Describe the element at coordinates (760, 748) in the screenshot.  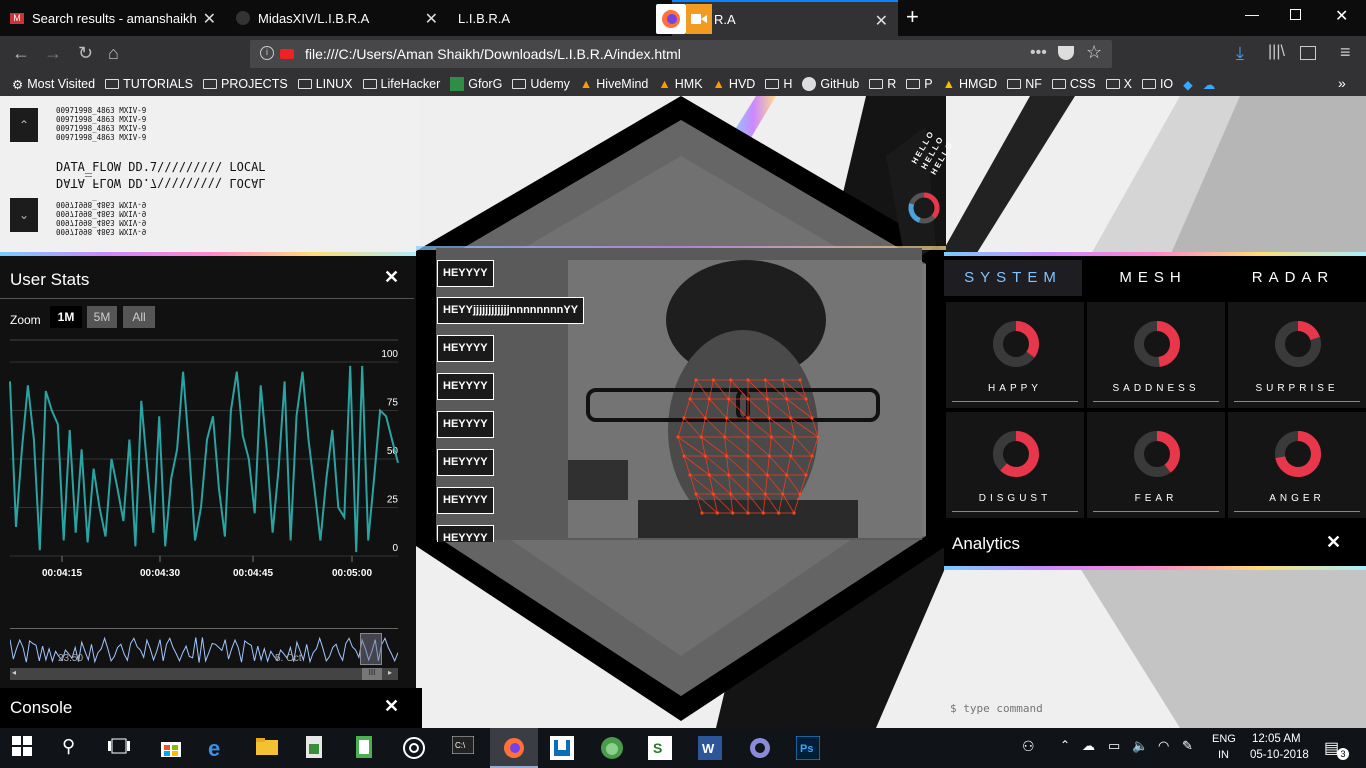
I see `browser-app-icon` at that location.